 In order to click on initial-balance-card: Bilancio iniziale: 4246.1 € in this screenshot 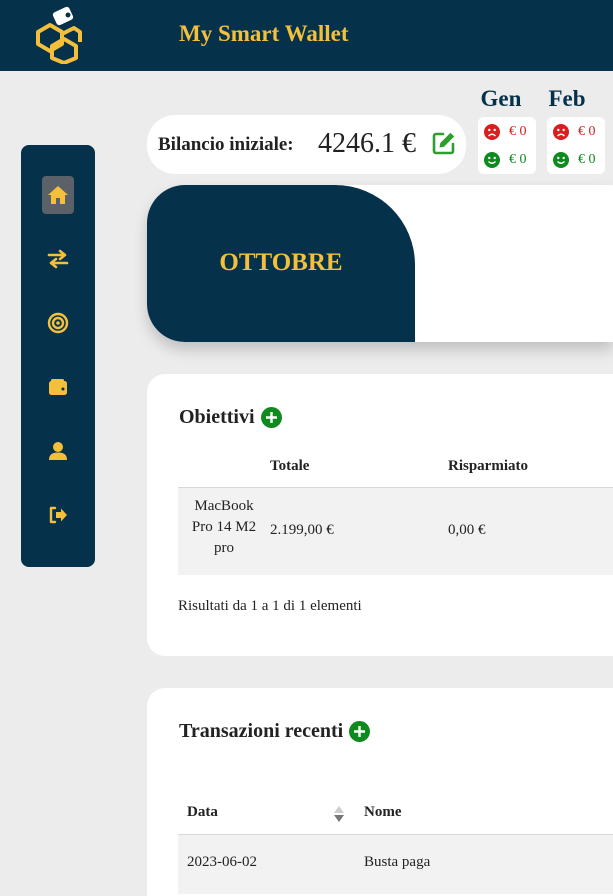, I will do `click(306, 144)`.